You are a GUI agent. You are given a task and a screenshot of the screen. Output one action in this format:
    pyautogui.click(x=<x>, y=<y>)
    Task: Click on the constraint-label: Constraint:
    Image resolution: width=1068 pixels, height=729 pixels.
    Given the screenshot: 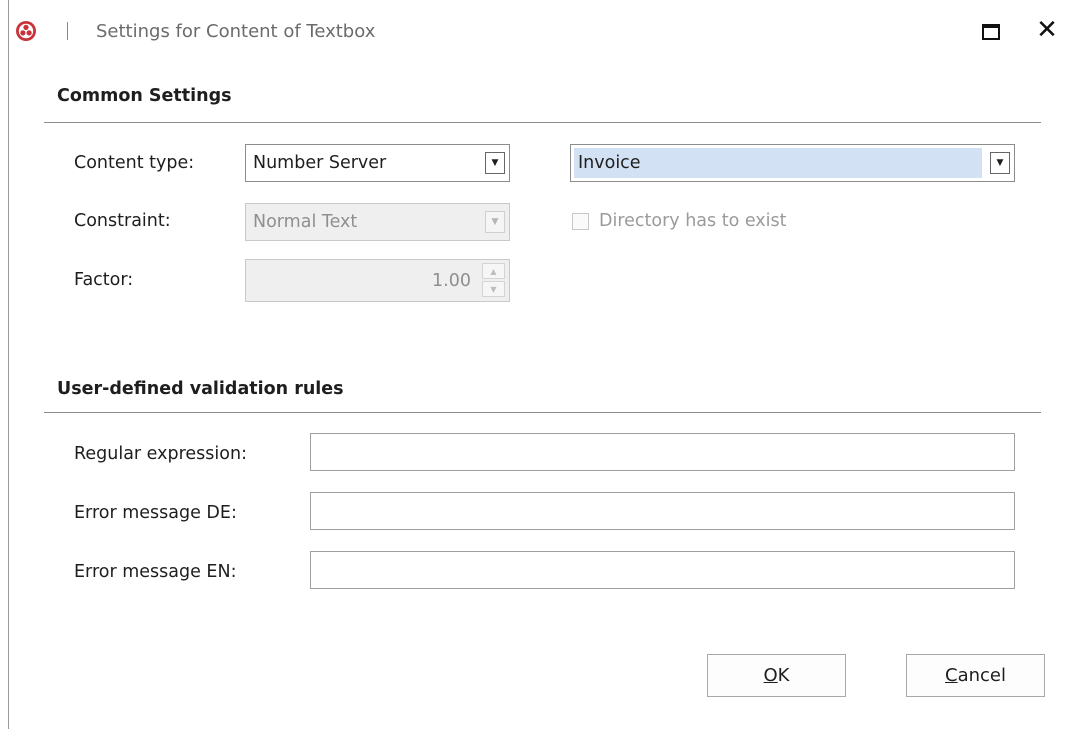 What is the action you would take?
    pyautogui.click(x=122, y=221)
    